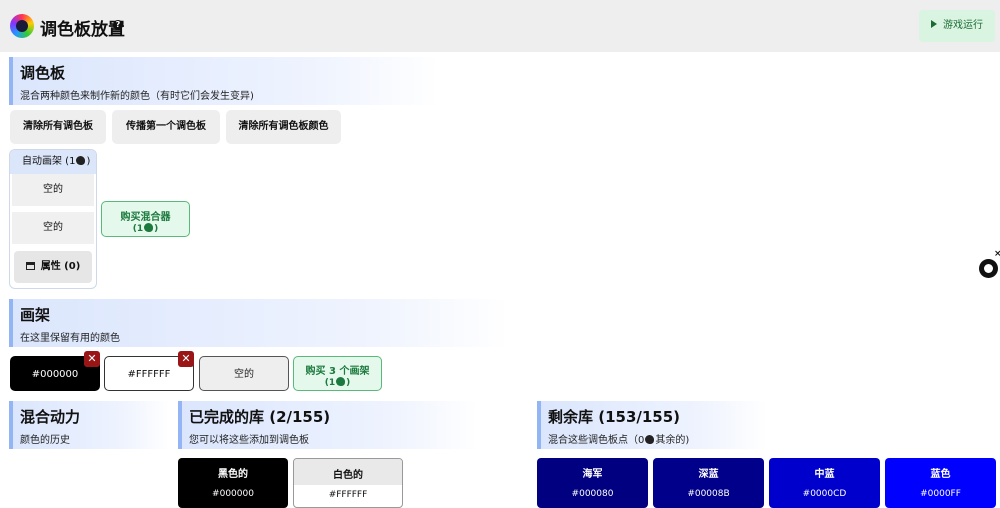  What do you see at coordinates (22, 26) in the screenshot?
I see `app-logo-icon` at bounding box center [22, 26].